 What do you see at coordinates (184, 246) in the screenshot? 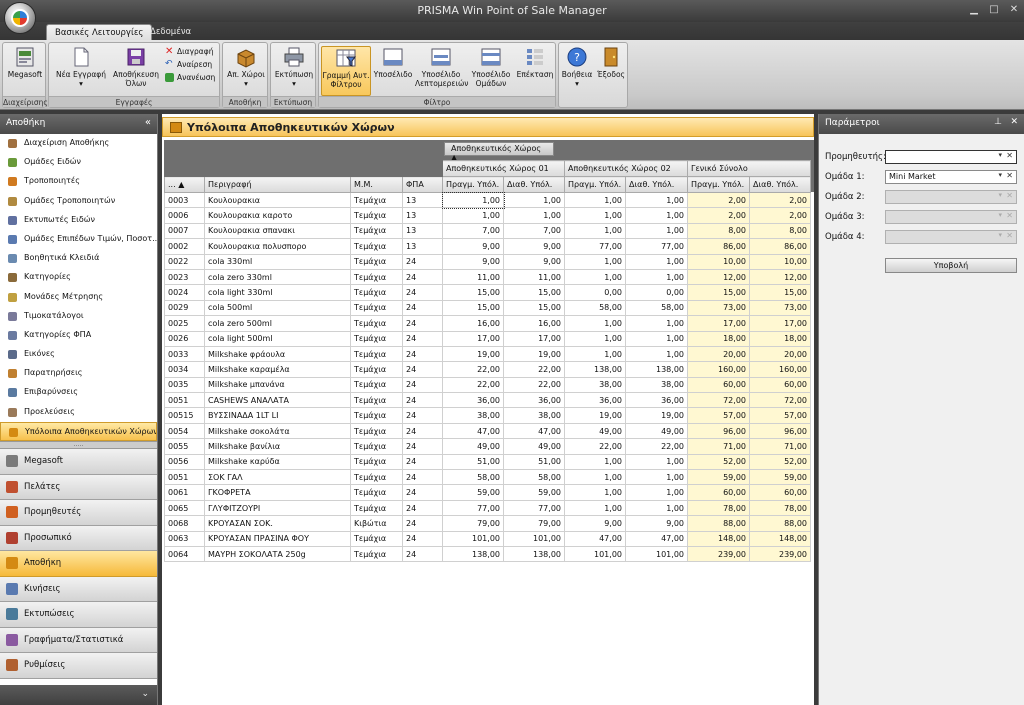
I see `table-cell: 0002` at bounding box center [184, 246].